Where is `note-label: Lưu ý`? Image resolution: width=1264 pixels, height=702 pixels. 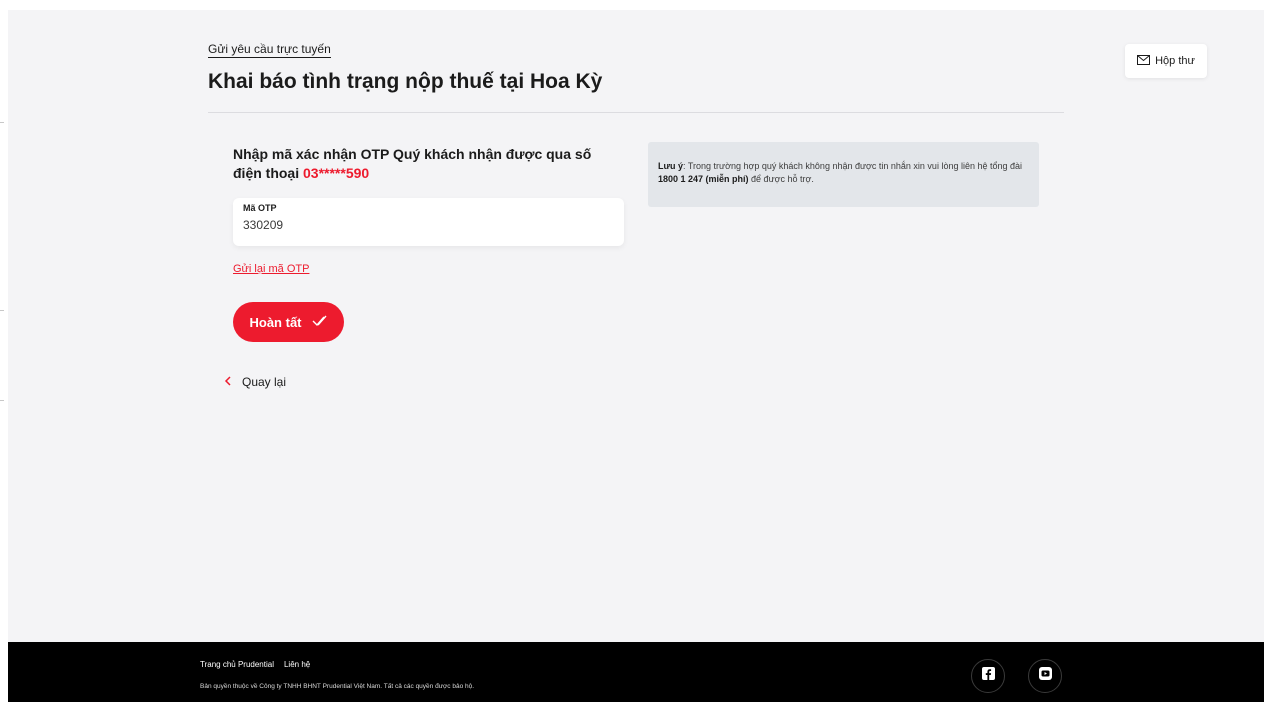 note-label: Lưu ý is located at coordinates (671, 166).